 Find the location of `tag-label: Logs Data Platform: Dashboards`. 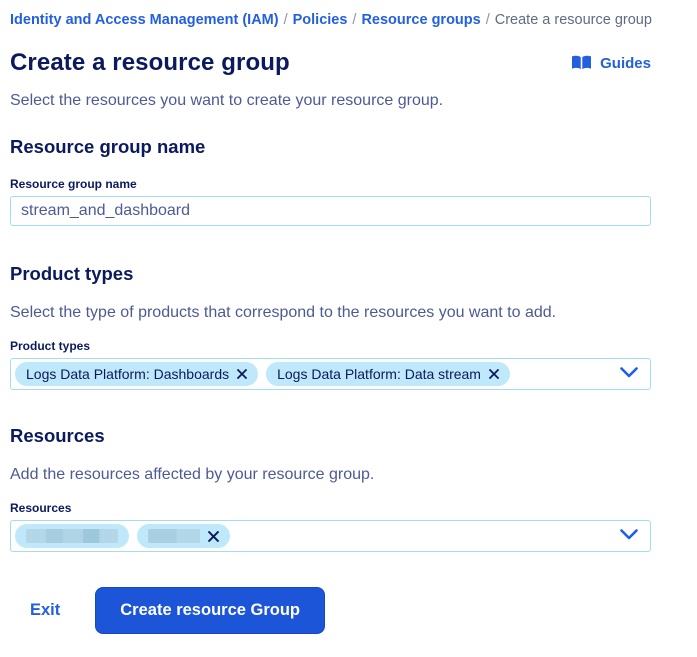

tag-label: Logs Data Platform: Dashboards is located at coordinates (128, 374).